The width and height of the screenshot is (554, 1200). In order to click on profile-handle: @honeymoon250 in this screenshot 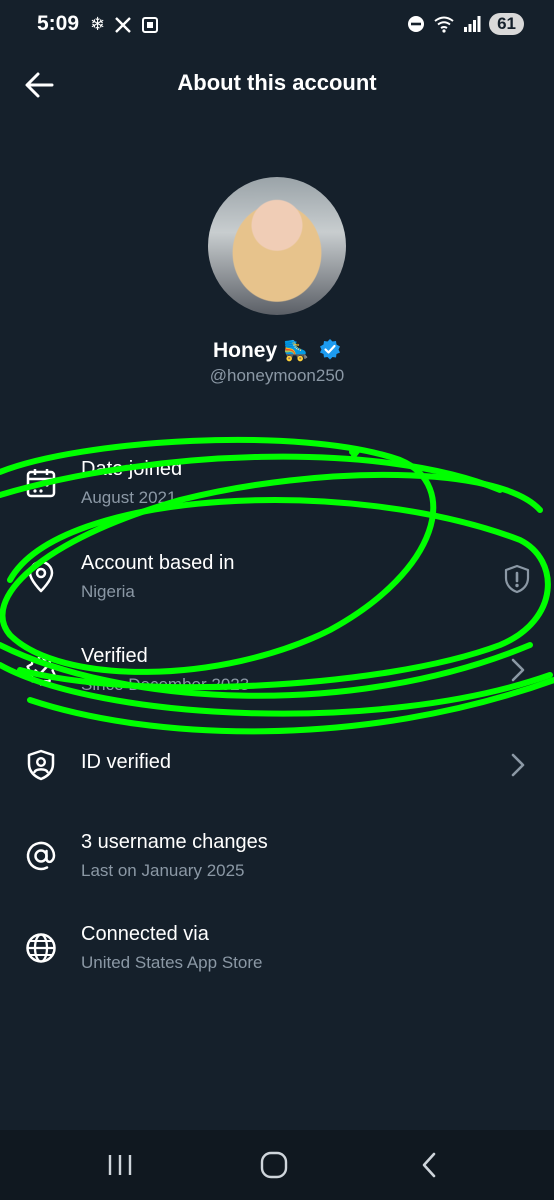, I will do `click(277, 375)`.